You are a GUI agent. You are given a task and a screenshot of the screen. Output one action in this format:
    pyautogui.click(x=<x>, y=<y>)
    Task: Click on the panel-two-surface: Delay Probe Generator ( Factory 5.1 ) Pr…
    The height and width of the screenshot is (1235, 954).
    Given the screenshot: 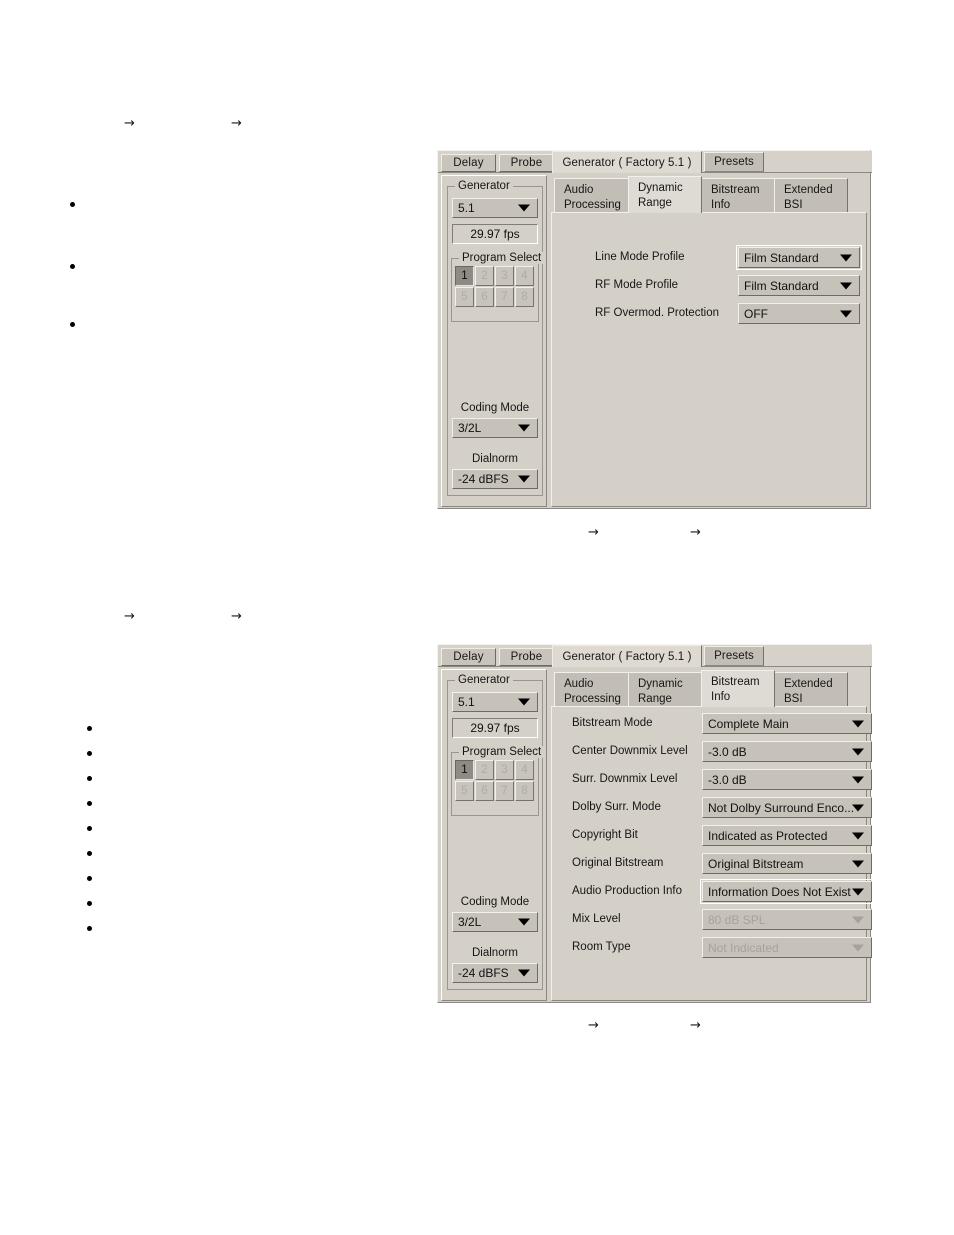 What is the action you would take?
    pyautogui.click(x=656, y=823)
    